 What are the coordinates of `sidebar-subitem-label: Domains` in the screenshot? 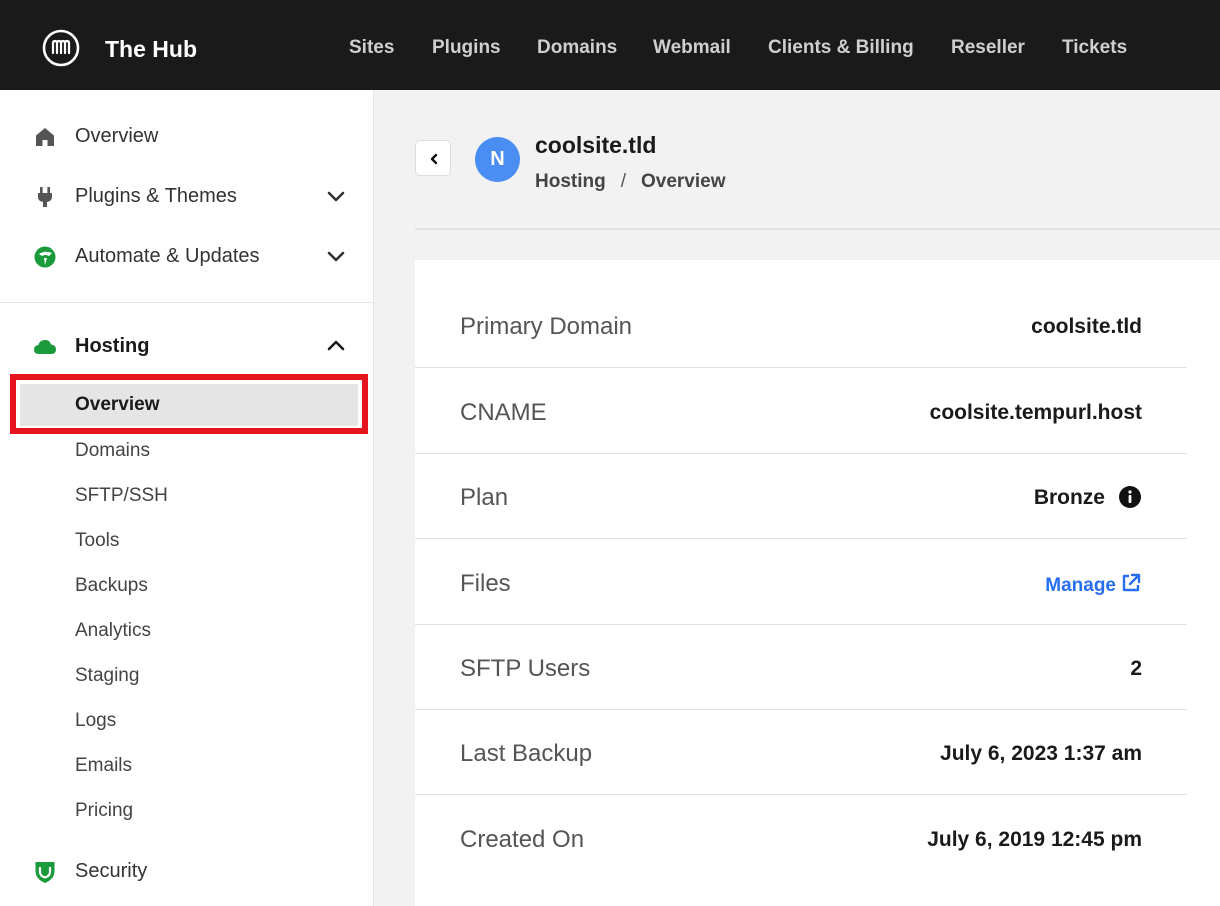 It's located at (112, 450).